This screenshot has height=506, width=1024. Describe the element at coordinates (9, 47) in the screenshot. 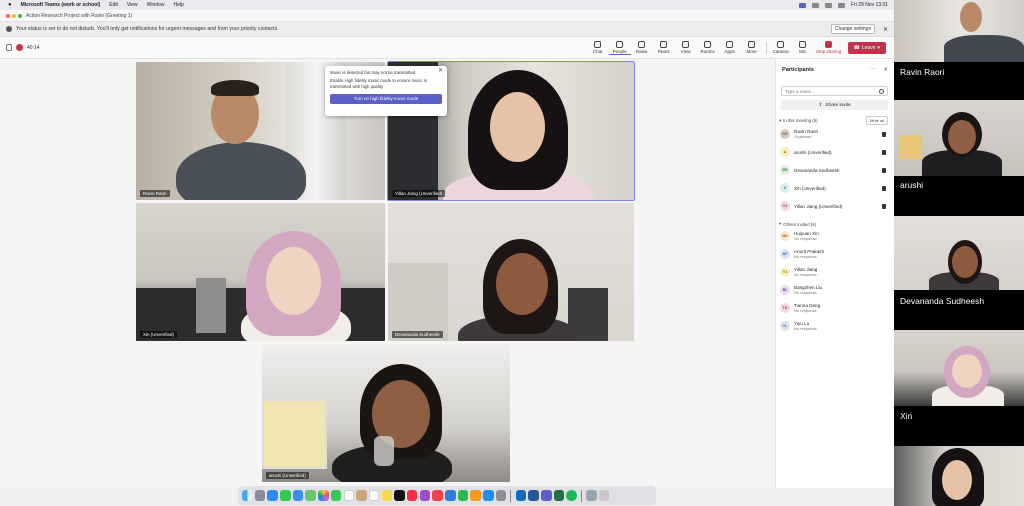

I see `shield-icon` at that location.